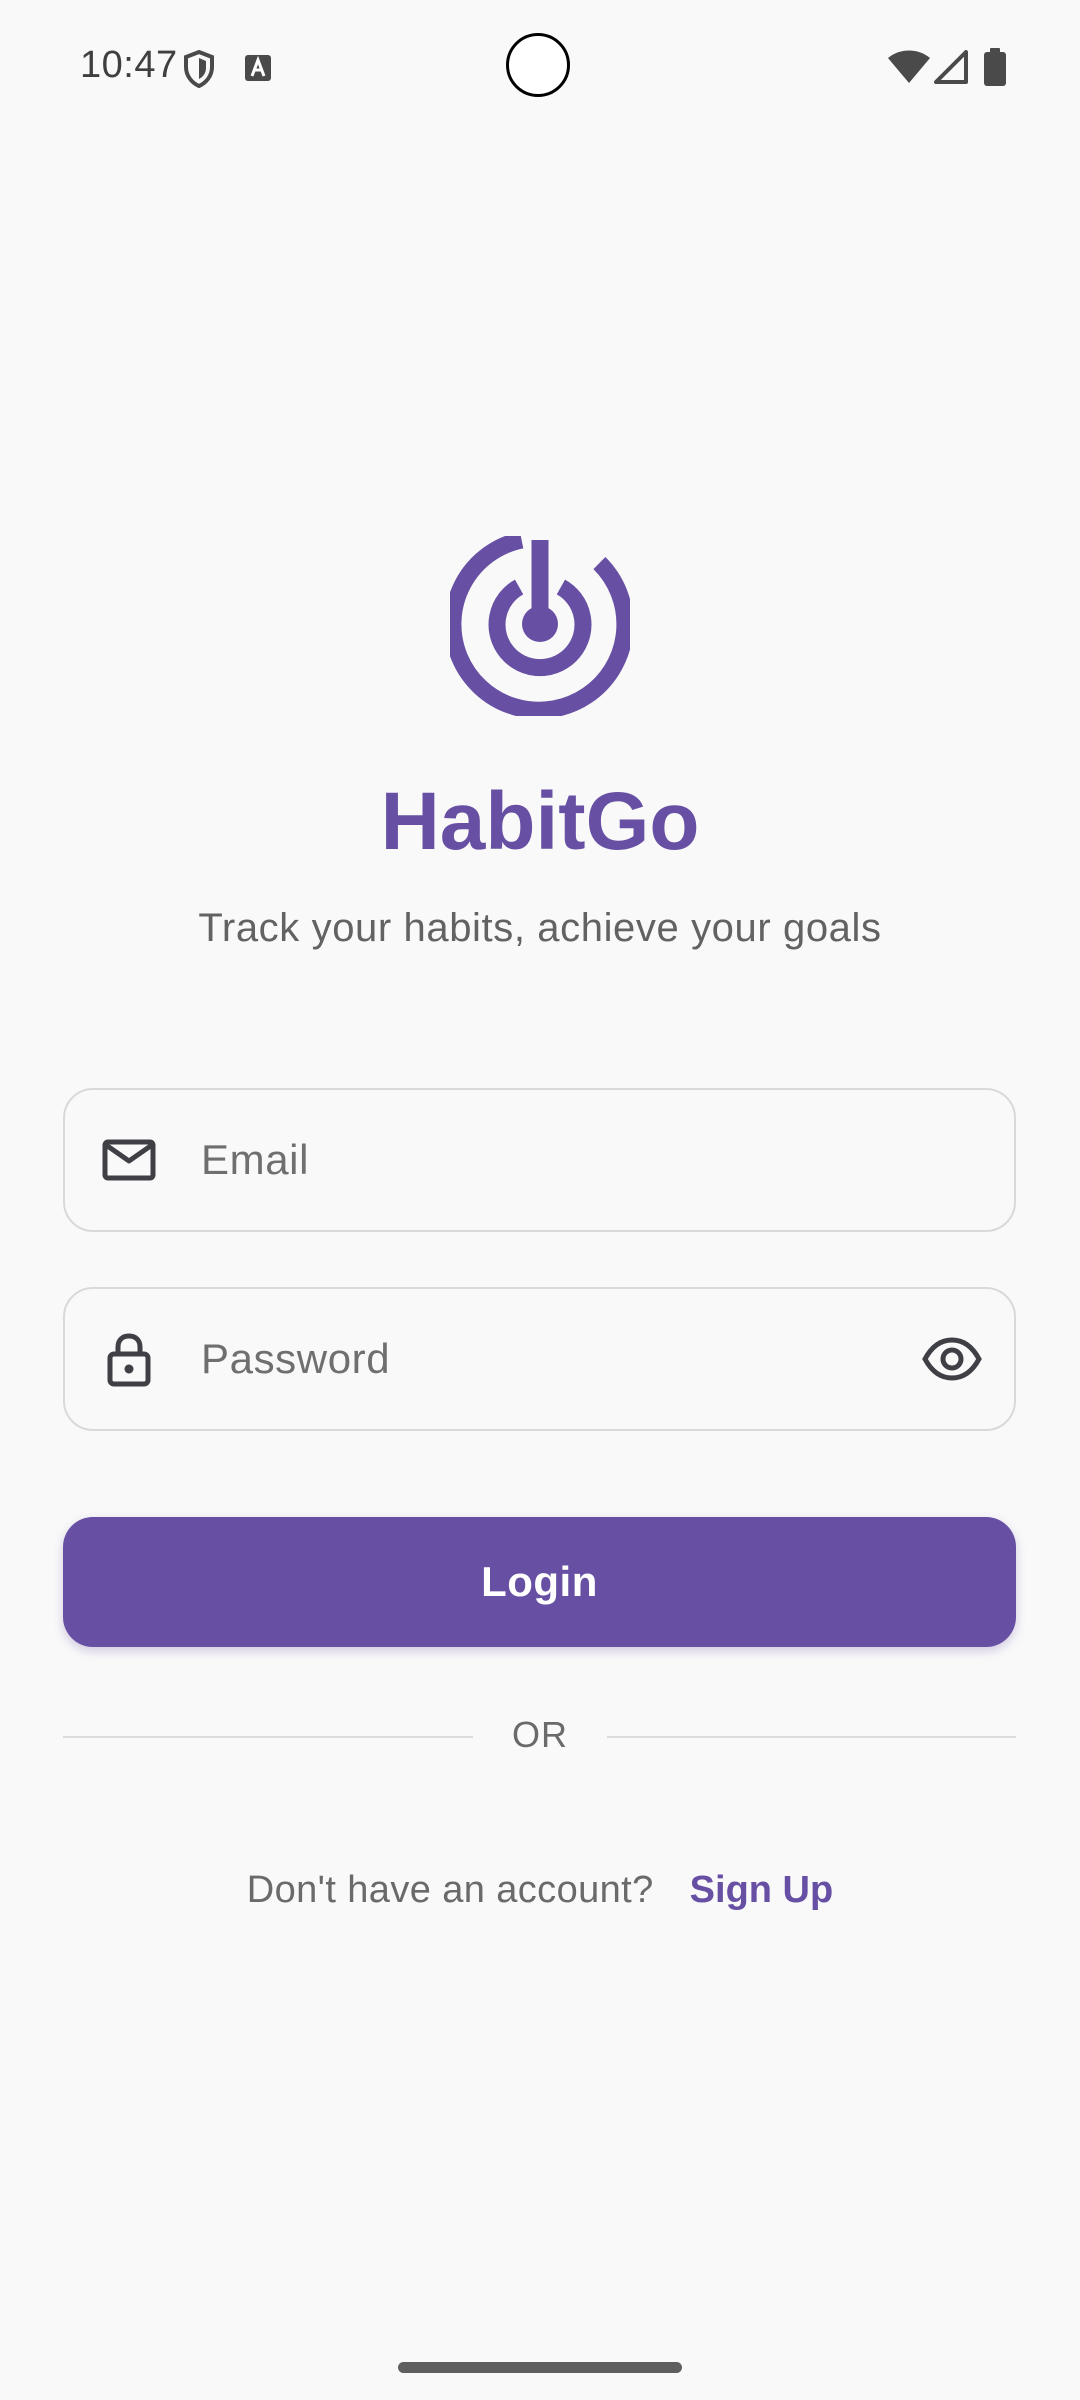 The image size is (1080, 2400). Describe the element at coordinates (450, 1890) in the screenshot. I see `signup-prompt: Don't have an account?` at that location.